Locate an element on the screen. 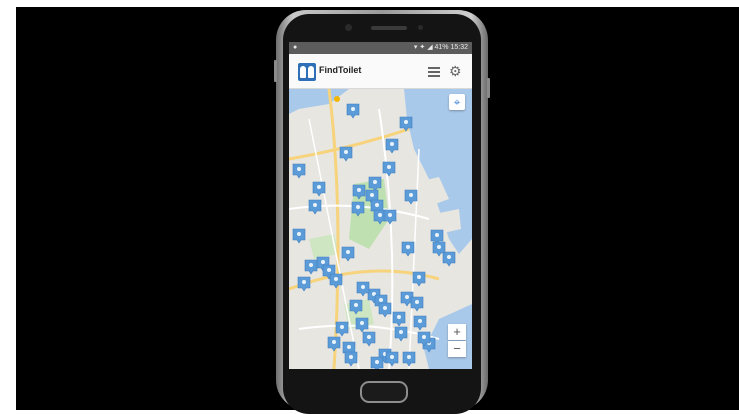 This screenshot has height=414, width=739. list-icon is located at coordinates (434, 72).